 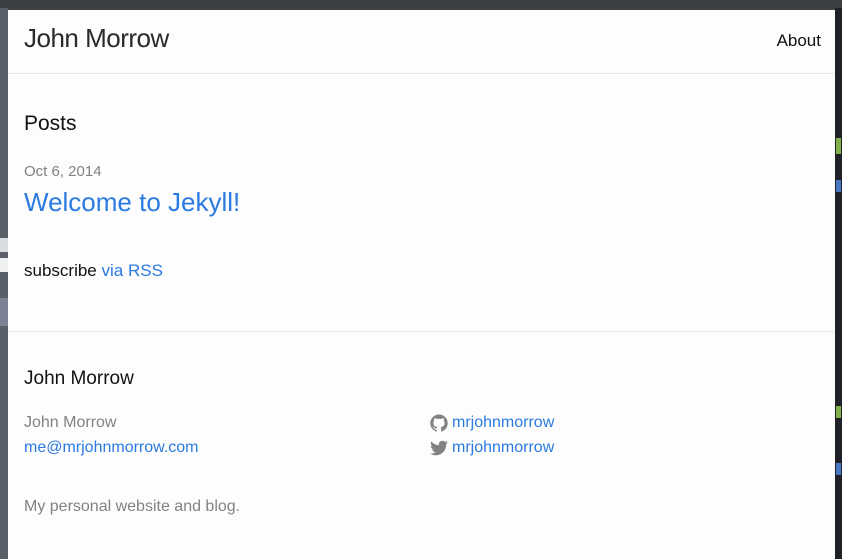 I want to click on site-description: My personal website and blog., so click(x=132, y=506).